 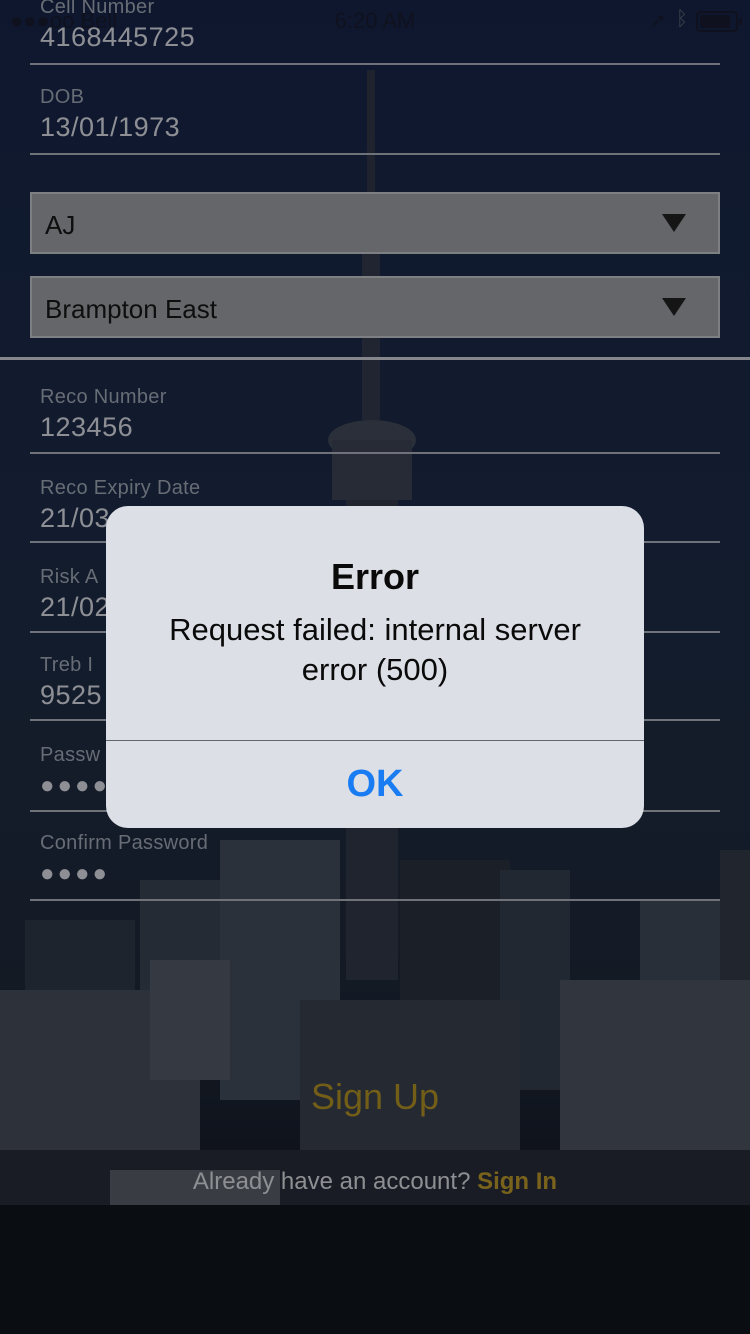 I want to click on ok-button: OK, so click(x=375, y=784).